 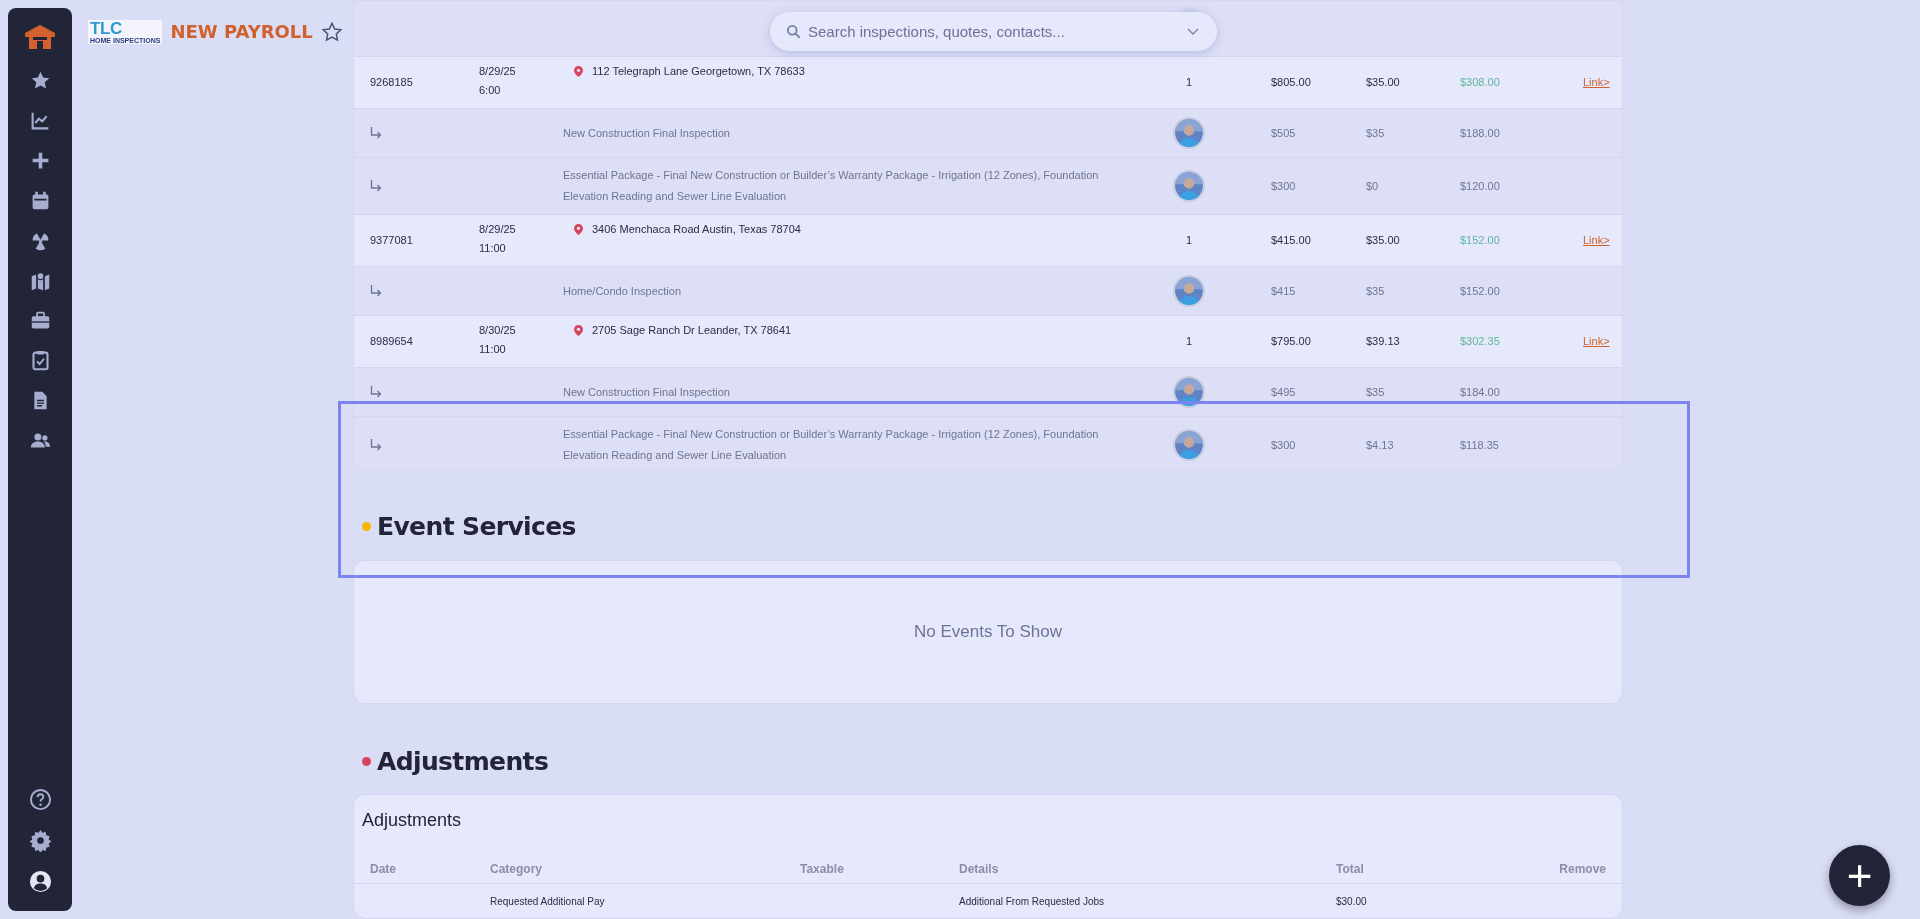 I want to click on settings-icon, so click(x=40, y=840).